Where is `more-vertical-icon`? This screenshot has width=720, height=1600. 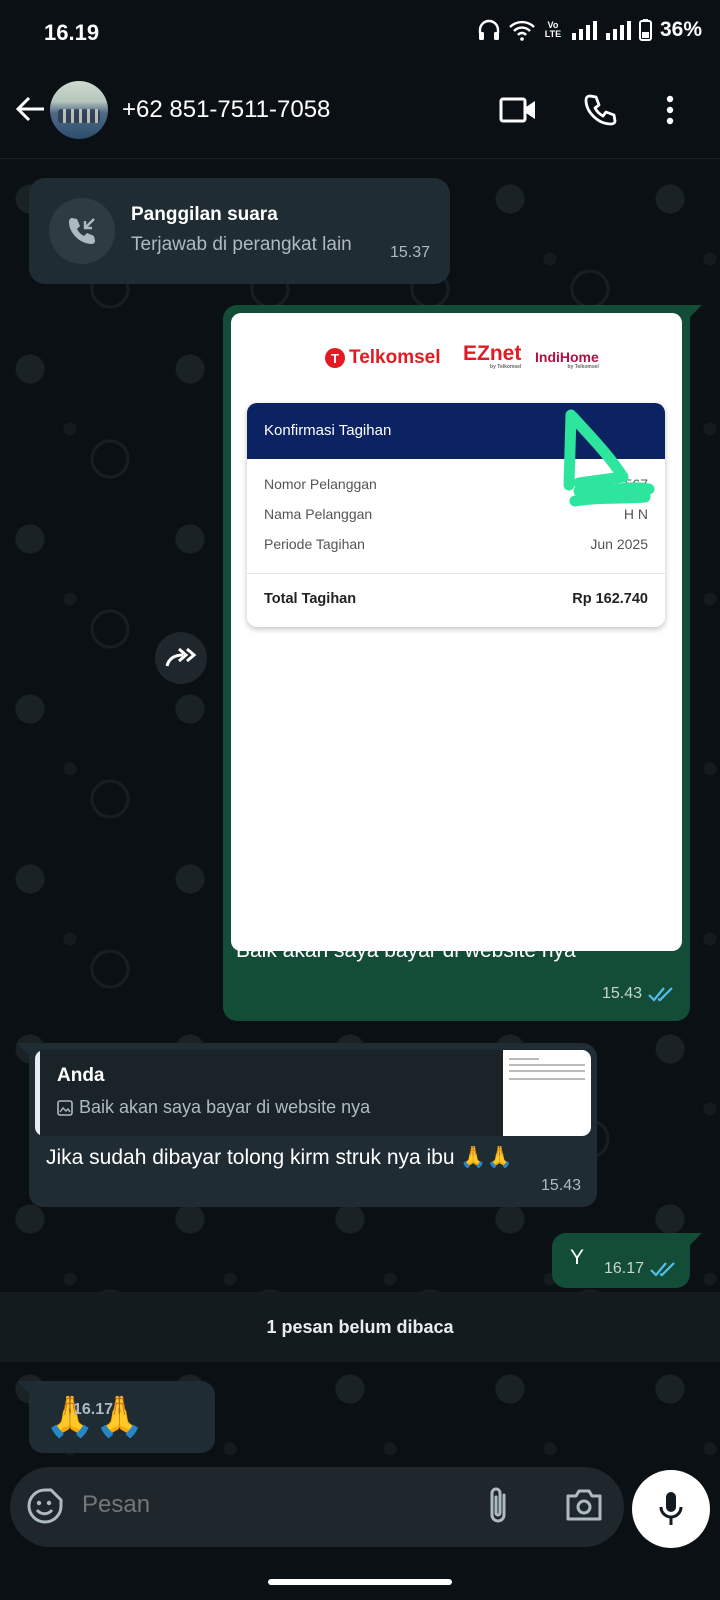 more-vertical-icon is located at coordinates (670, 110).